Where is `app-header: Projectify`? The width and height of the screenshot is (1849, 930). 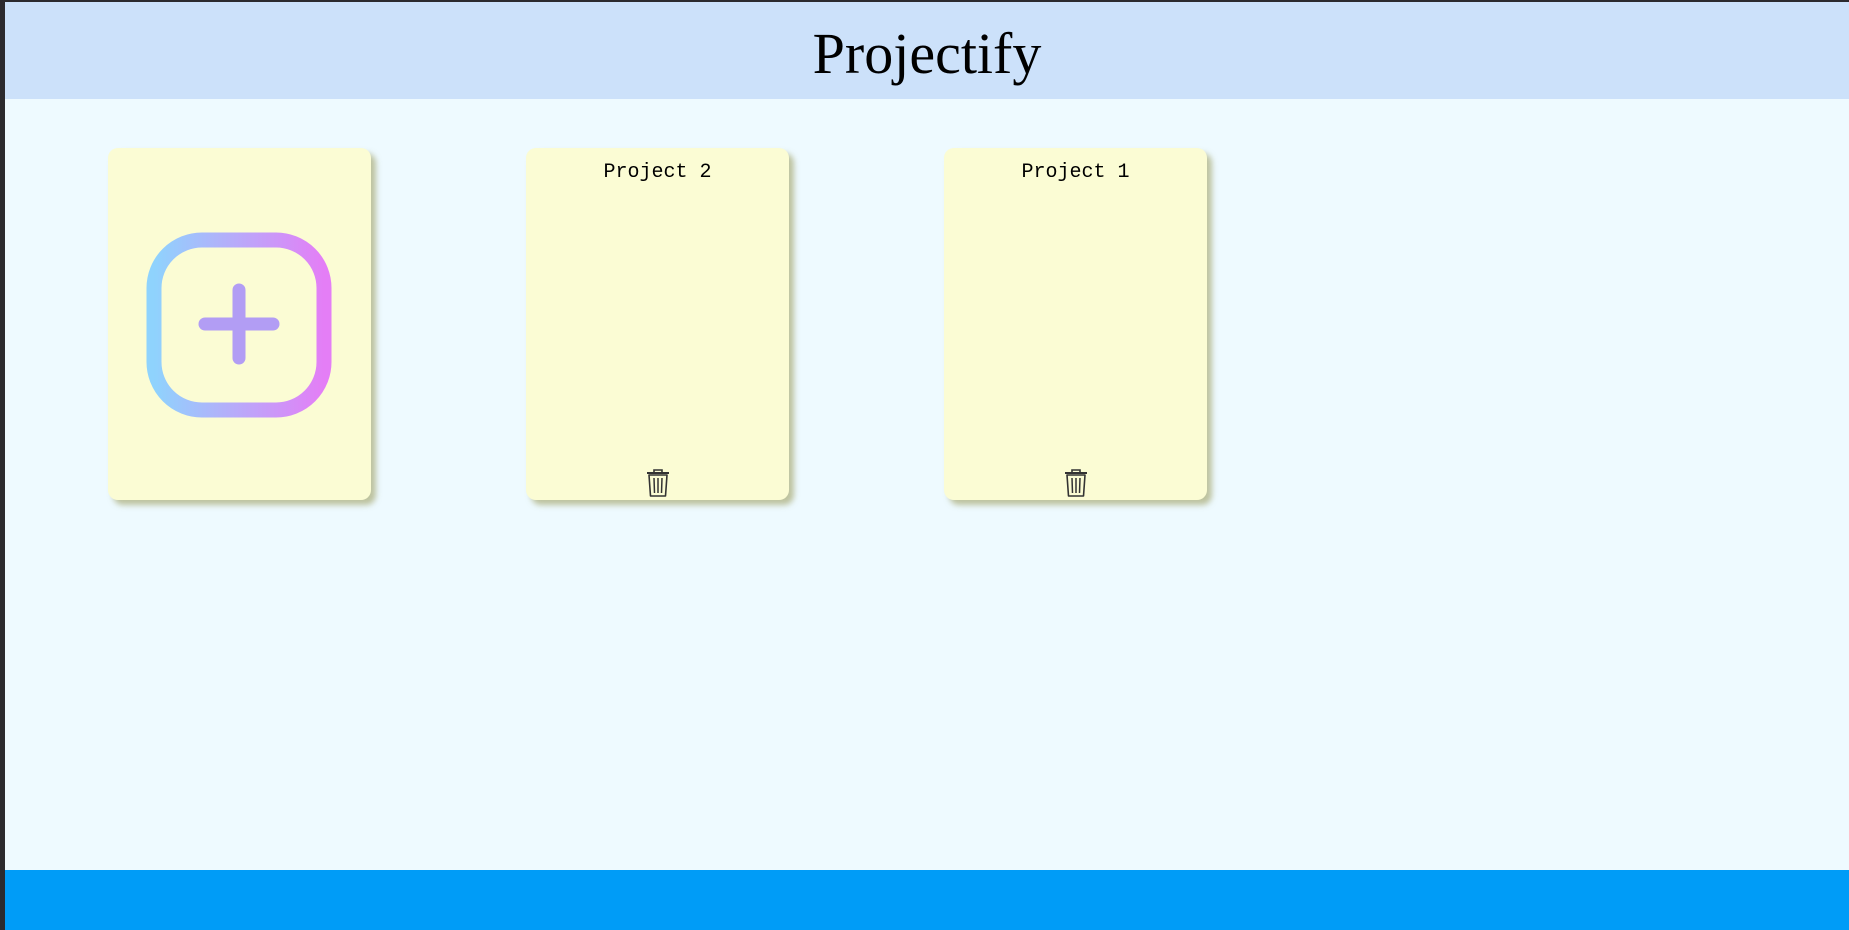 app-header: Projectify is located at coordinates (927, 50).